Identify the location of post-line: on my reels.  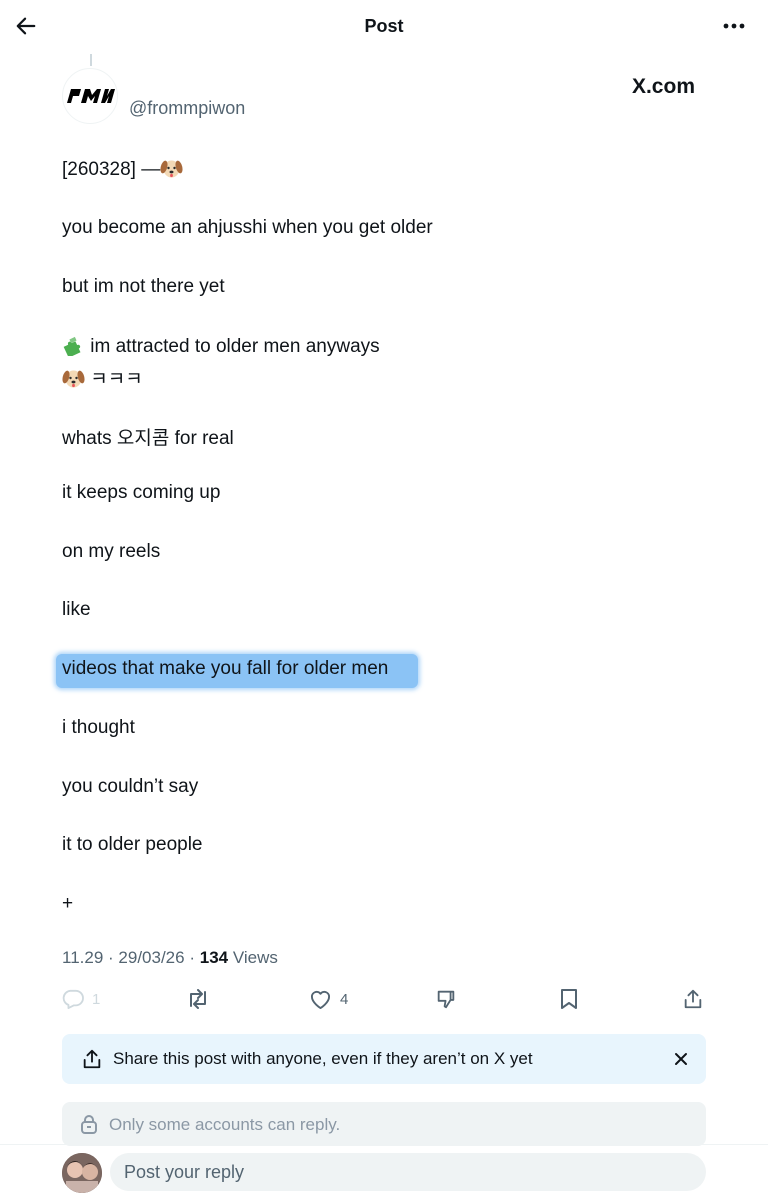
(111, 551).